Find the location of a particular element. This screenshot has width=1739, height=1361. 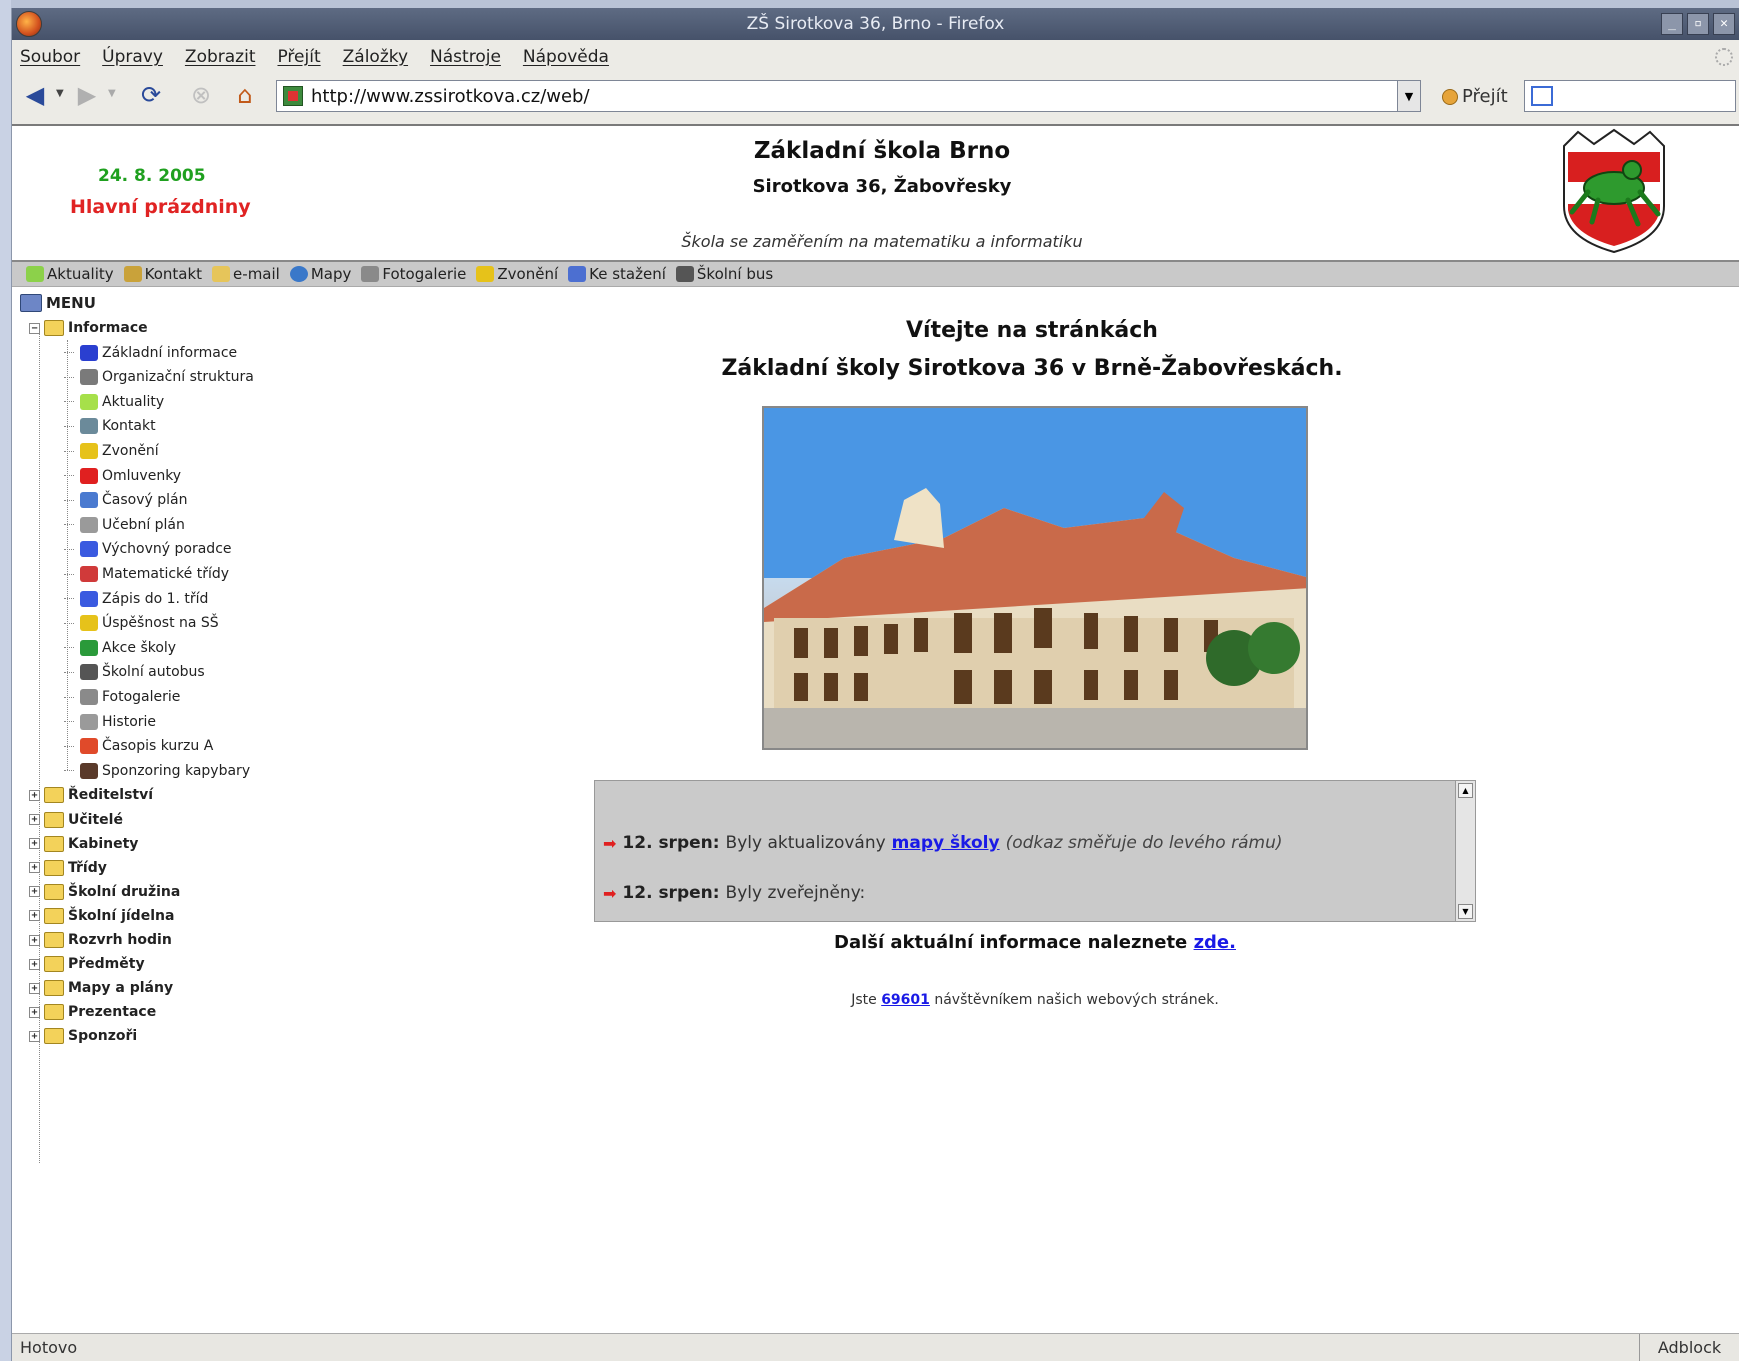

forward-icon: ▶ is located at coordinates (87, 95).